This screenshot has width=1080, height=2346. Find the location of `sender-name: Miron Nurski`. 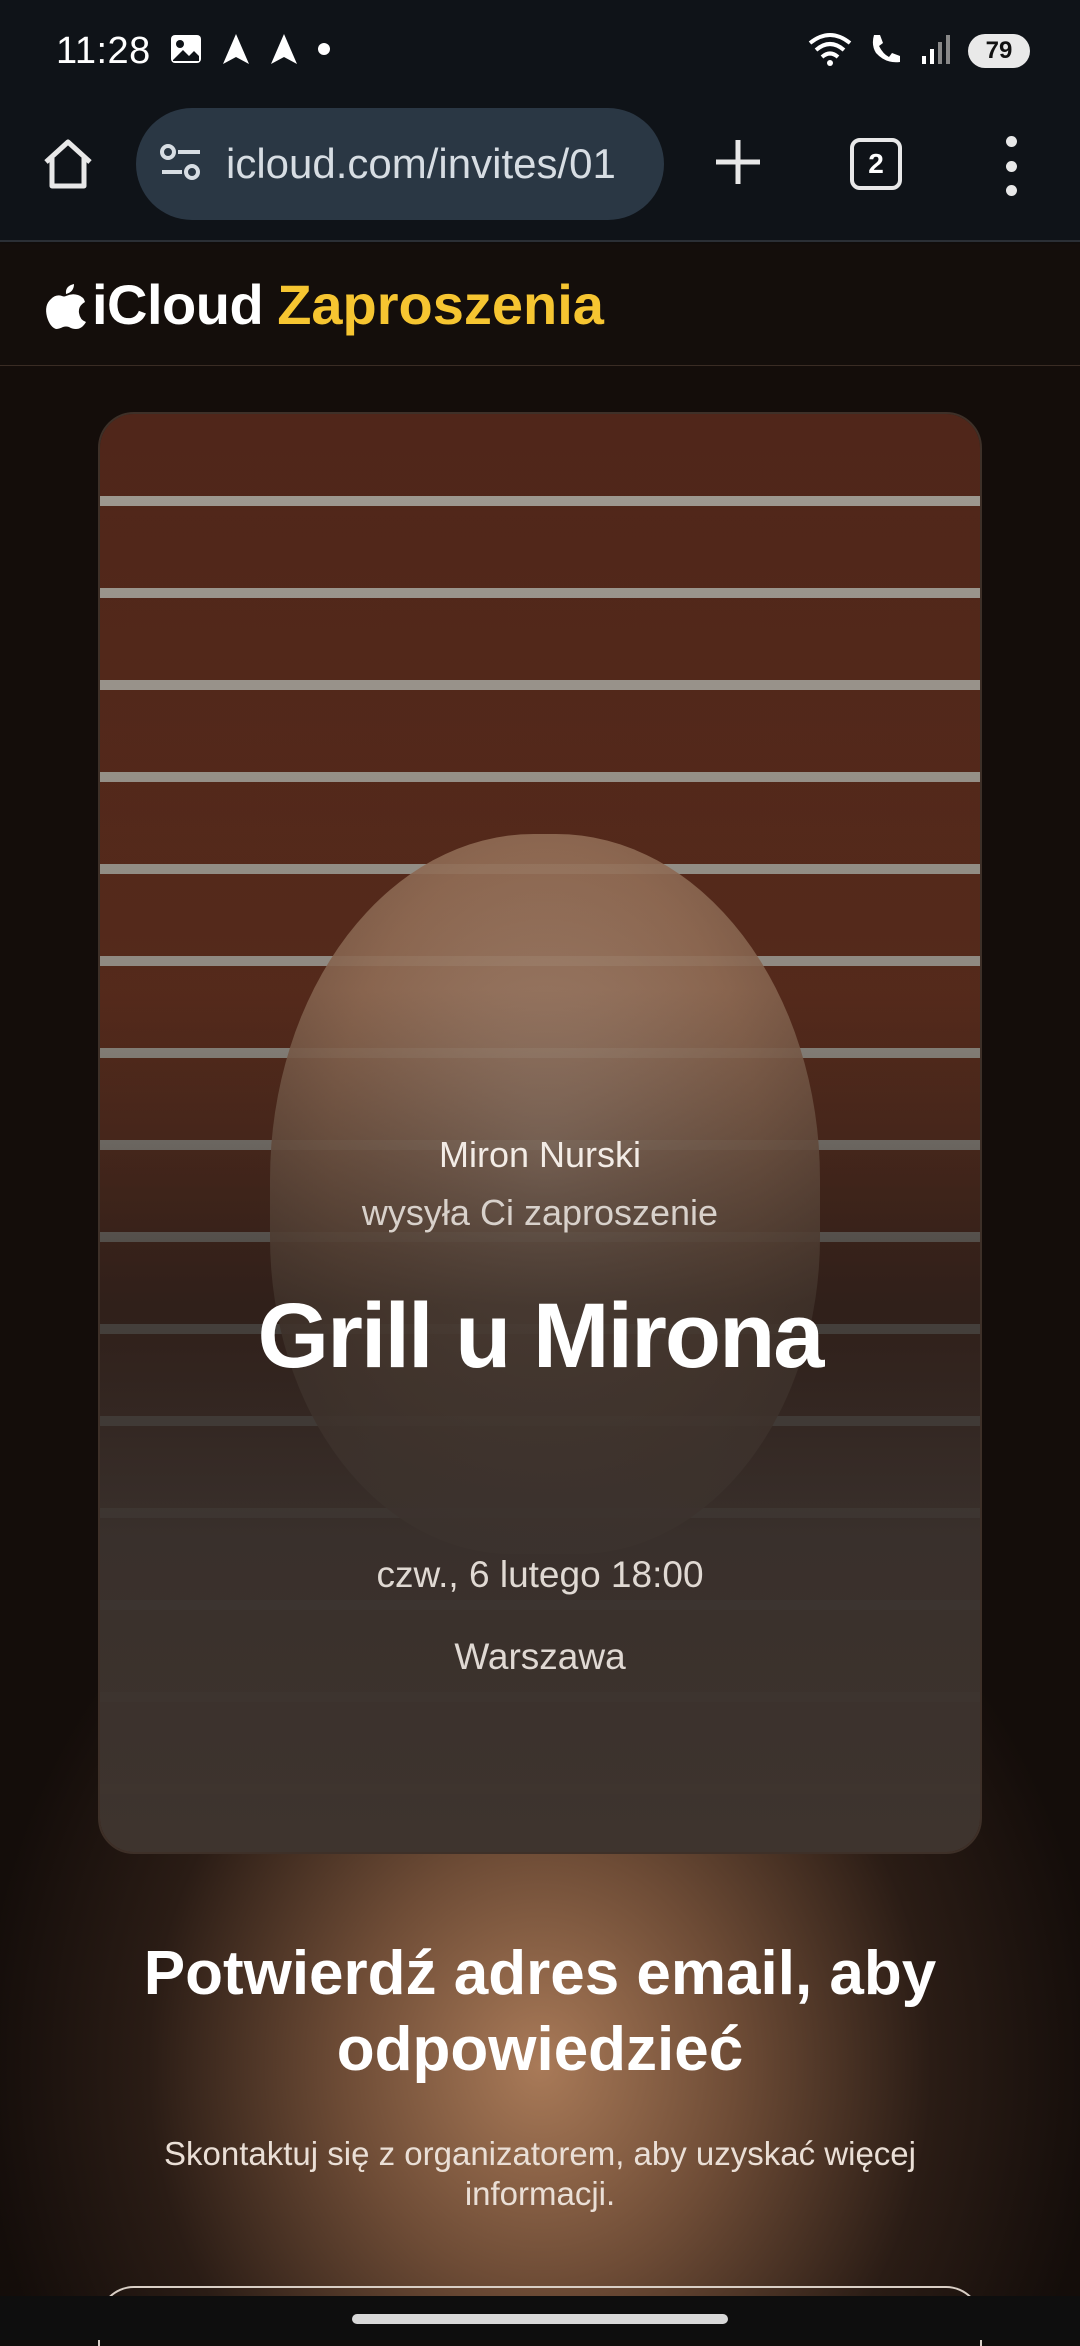

sender-name: Miron Nurski is located at coordinates (540, 1154).